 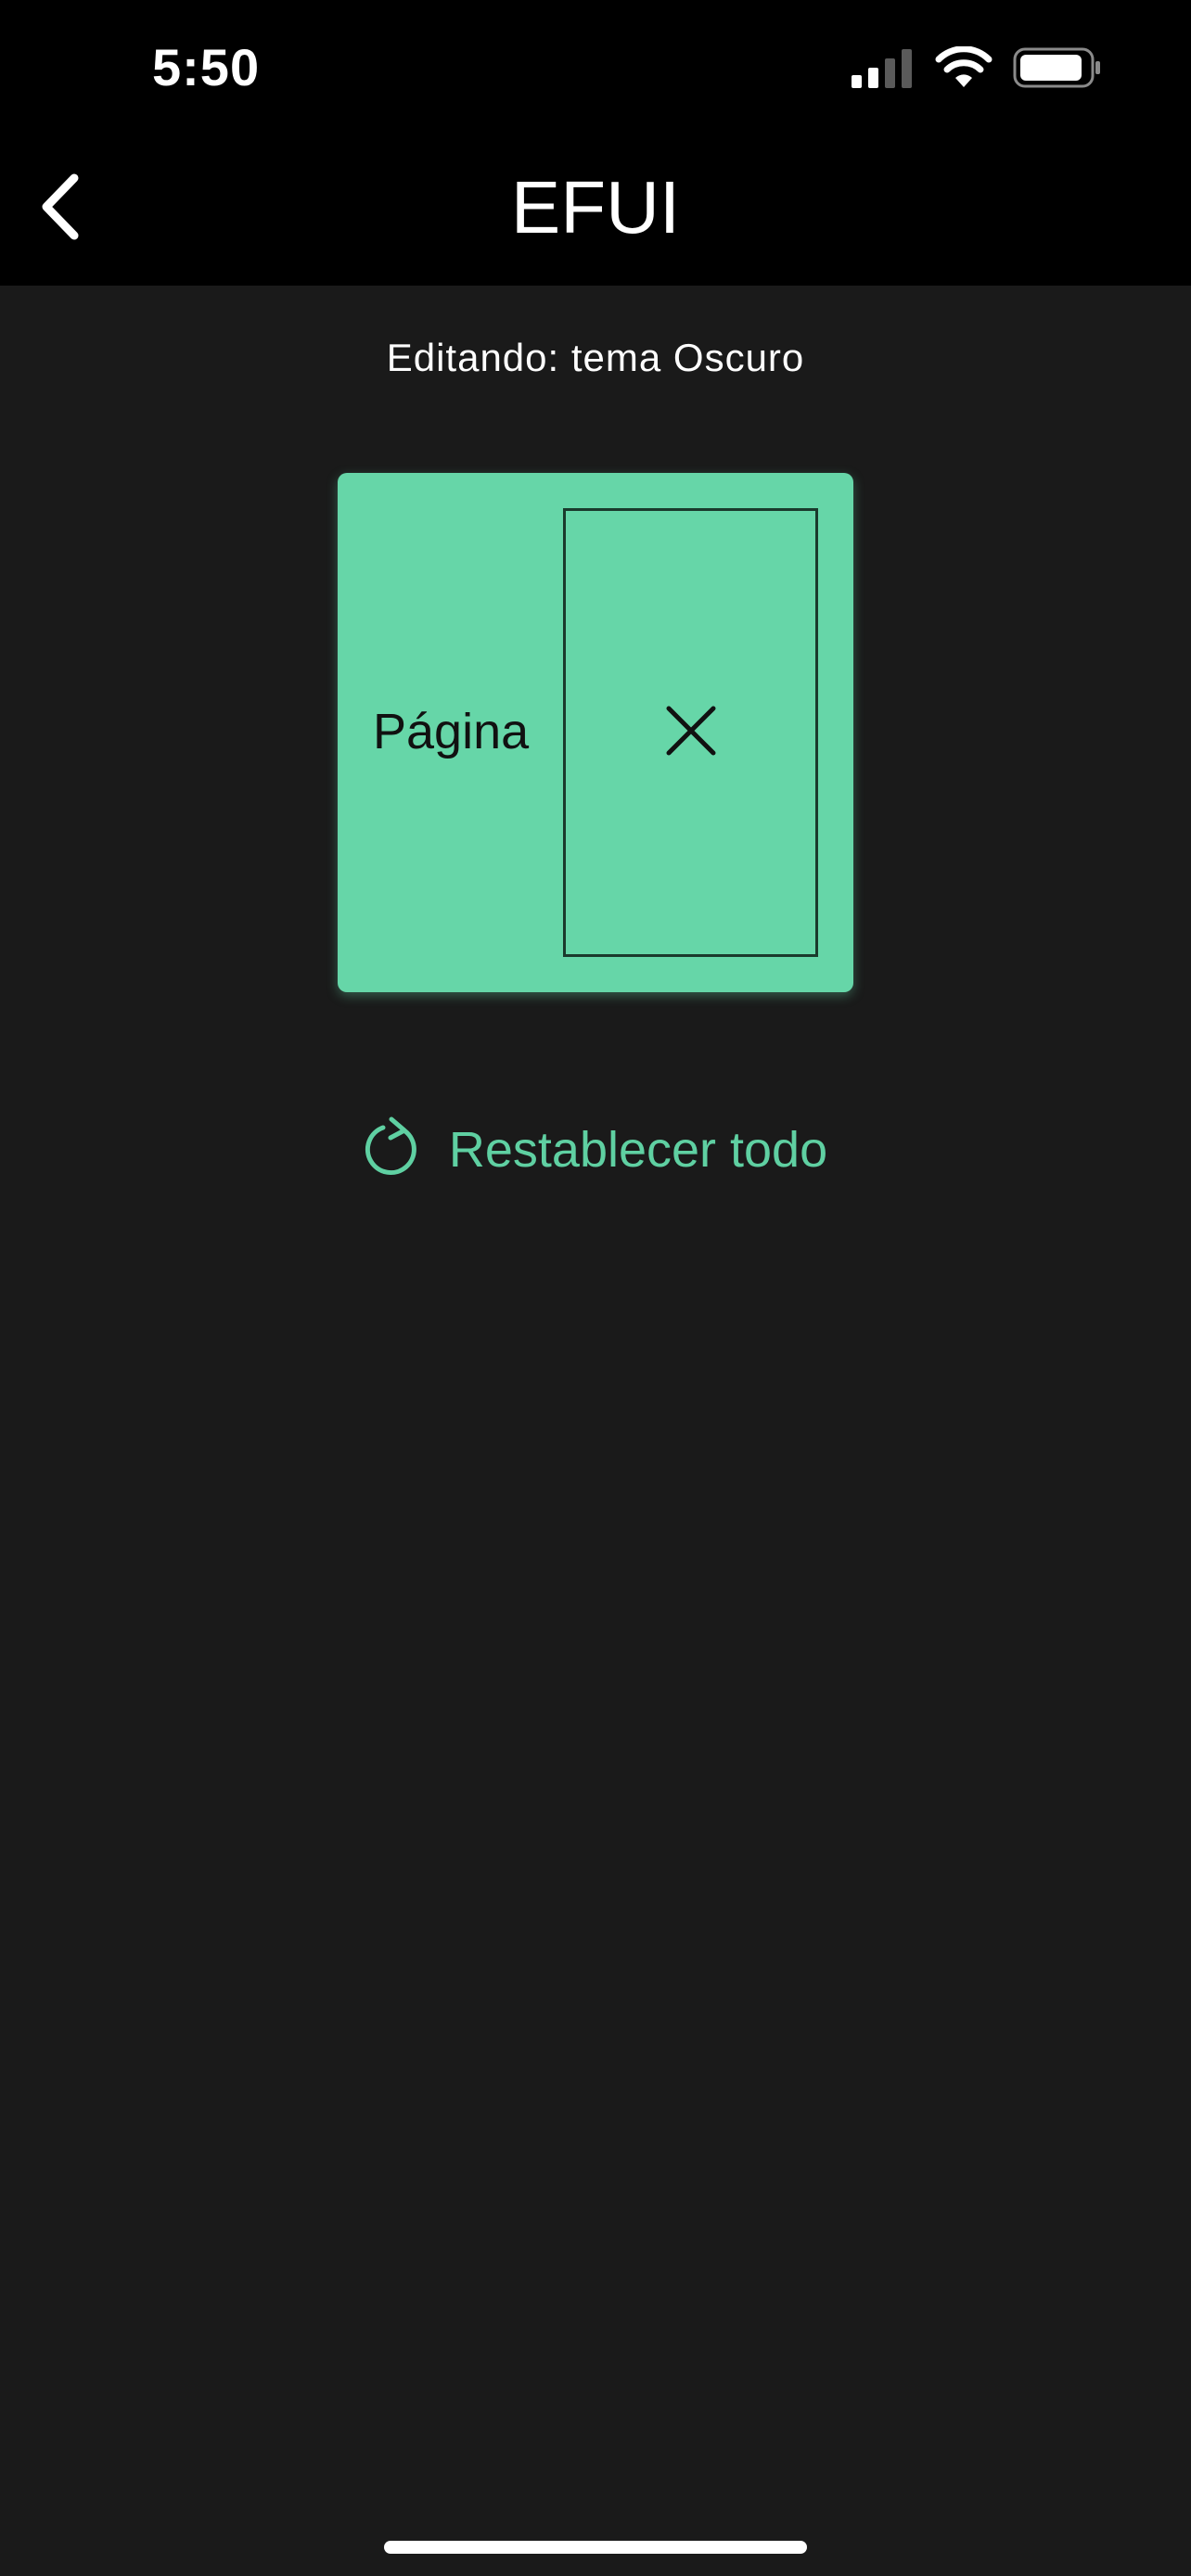 What do you see at coordinates (595, 143) in the screenshot?
I see `top-bar: 5:50 EFUI` at bounding box center [595, 143].